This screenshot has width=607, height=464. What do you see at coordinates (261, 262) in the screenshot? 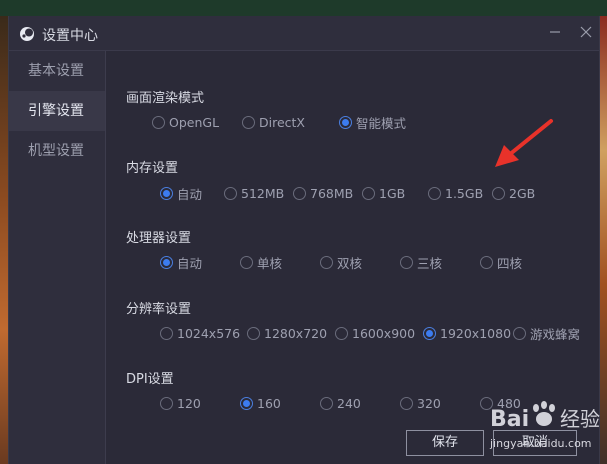
I see `cpu-option-single: 单核` at bounding box center [261, 262].